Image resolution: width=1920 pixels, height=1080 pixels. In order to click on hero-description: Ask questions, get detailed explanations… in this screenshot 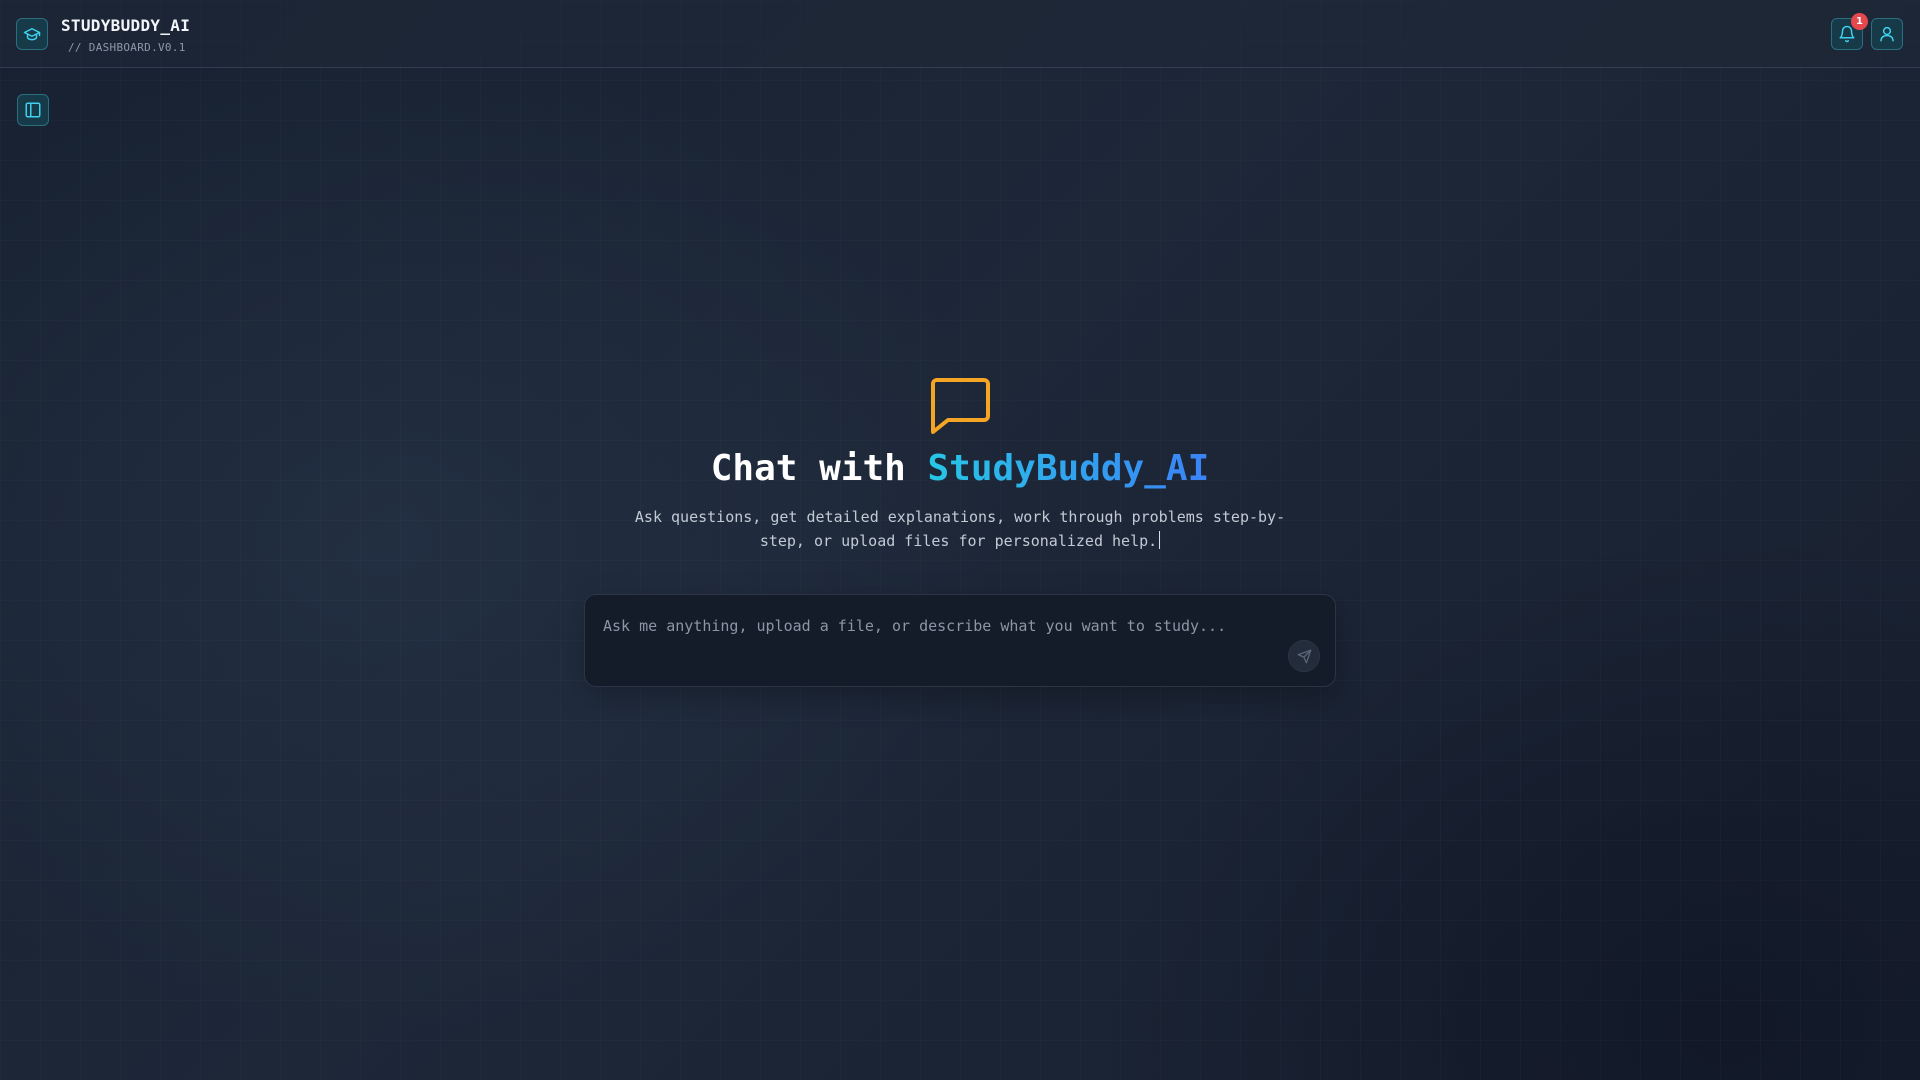, I will do `click(960, 529)`.